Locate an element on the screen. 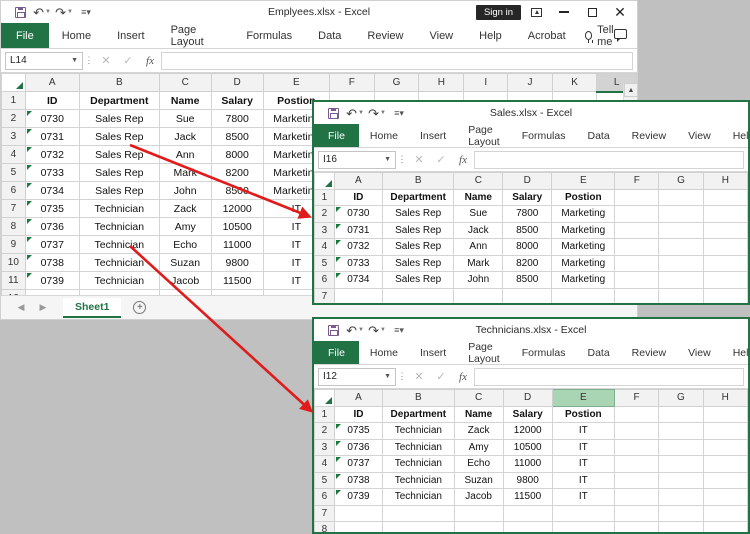 The height and width of the screenshot is (534, 750). cell-A10: 0738 is located at coordinates (52, 262).